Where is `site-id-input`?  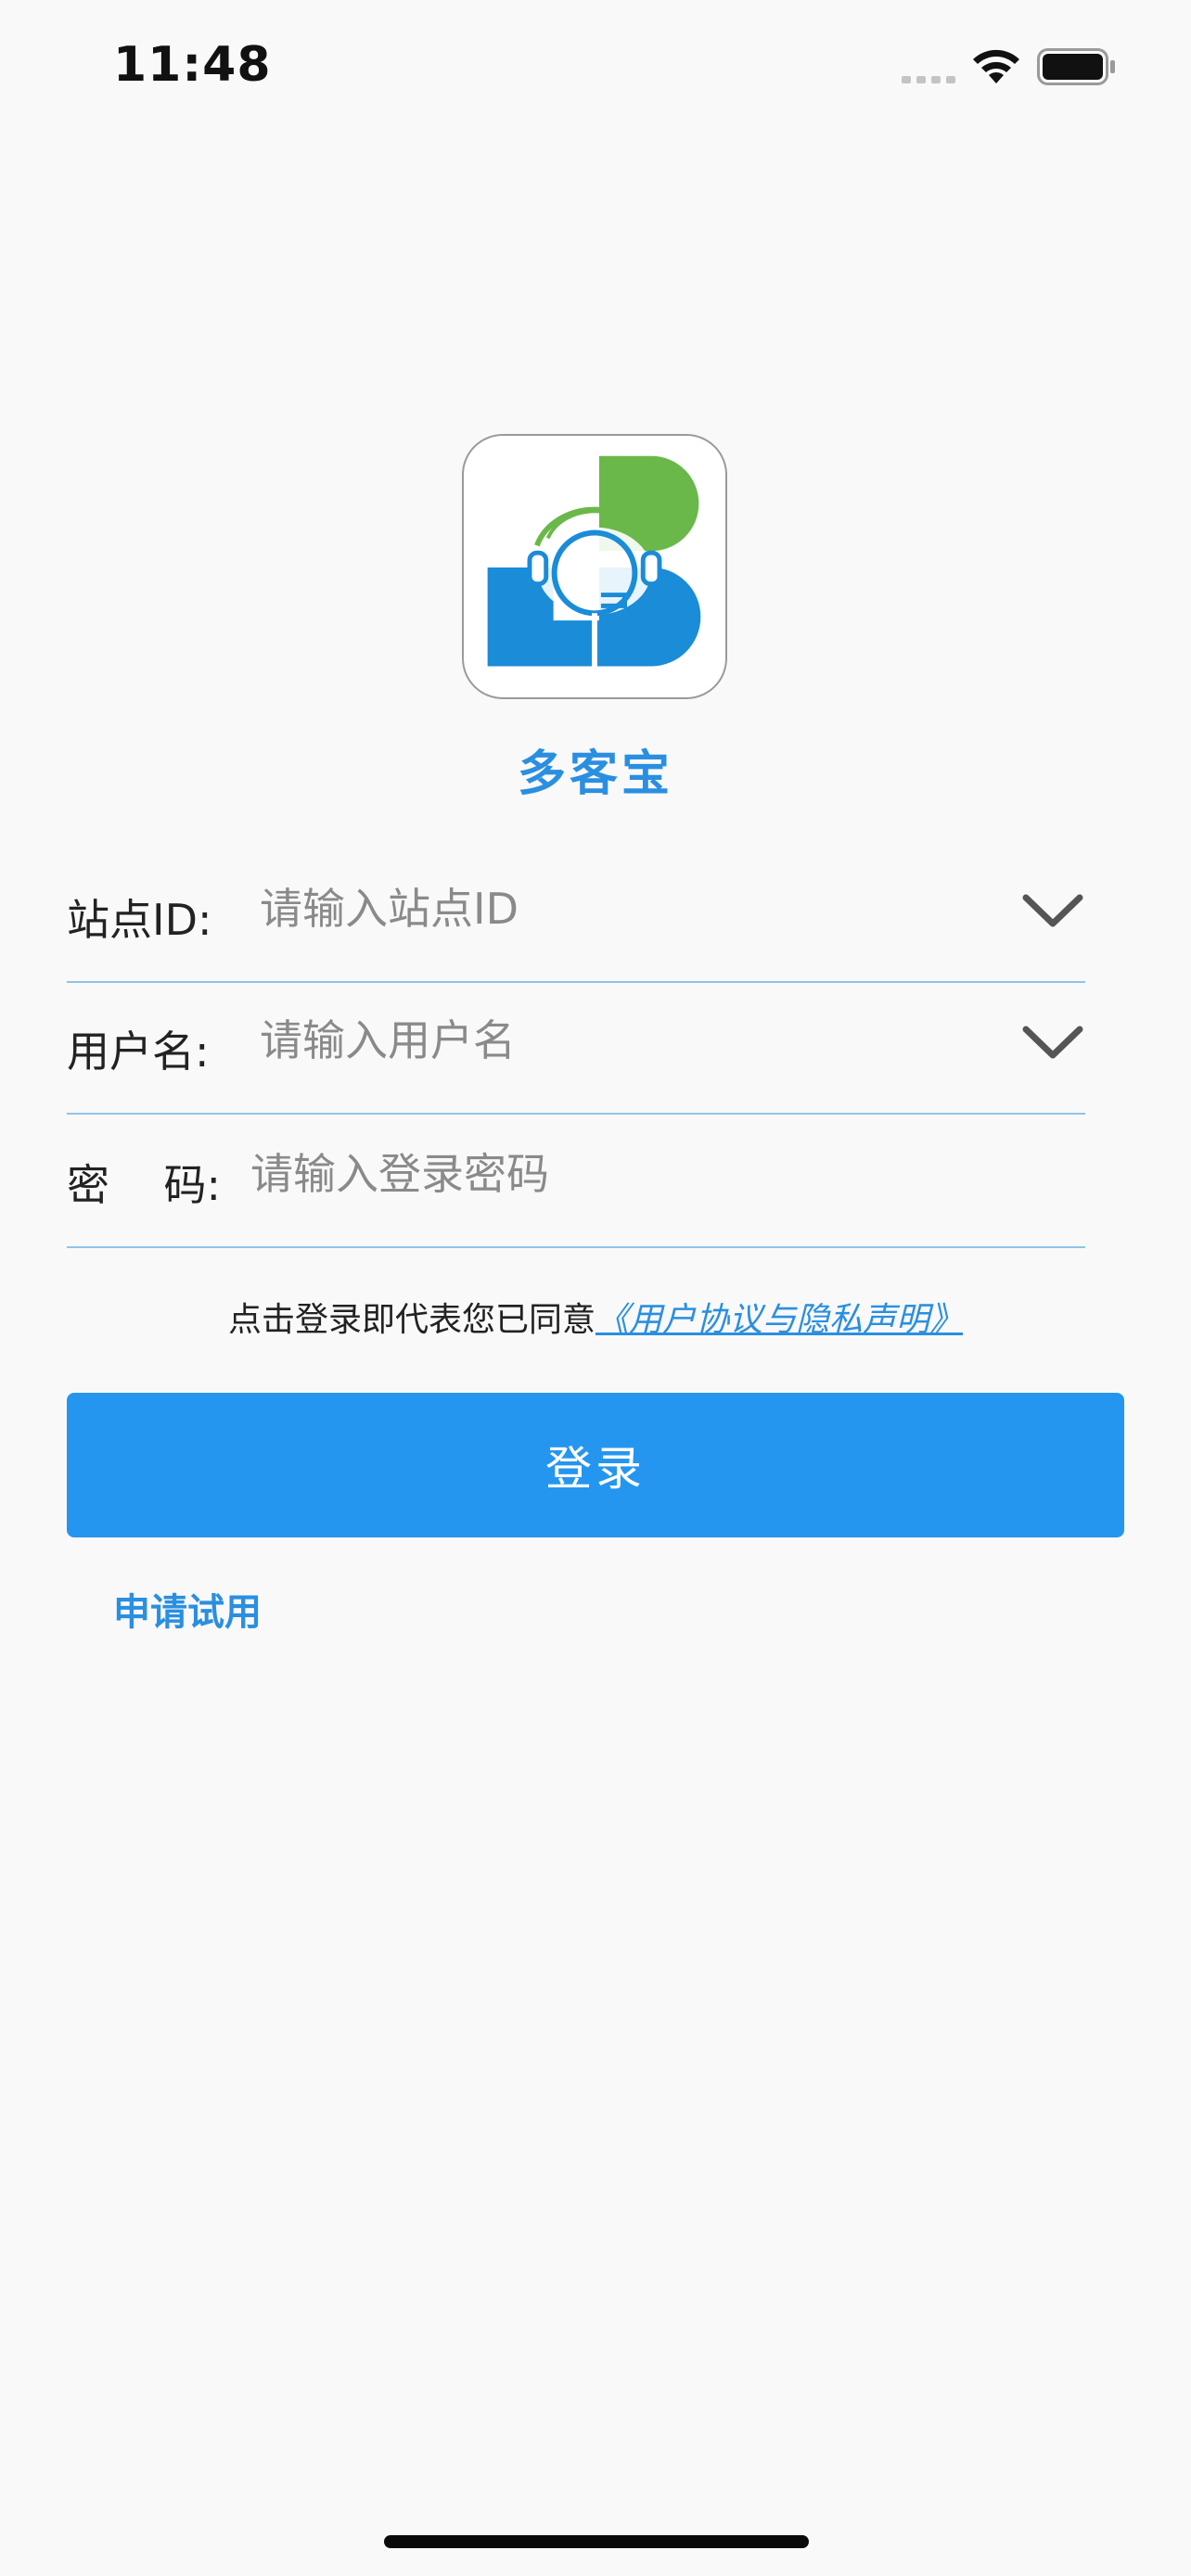 site-id-input is located at coordinates (640, 908).